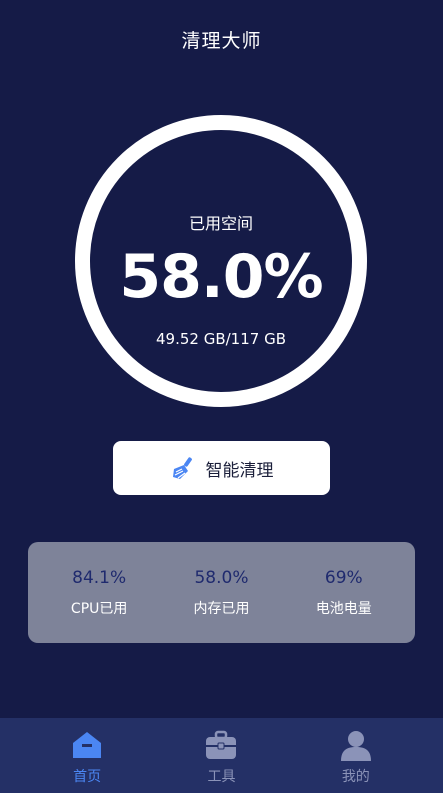 The image size is (443, 793). What do you see at coordinates (99, 608) in the screenshot?
I see `stat-cpu-label: CPU已用` at bounding box center [99, 608].